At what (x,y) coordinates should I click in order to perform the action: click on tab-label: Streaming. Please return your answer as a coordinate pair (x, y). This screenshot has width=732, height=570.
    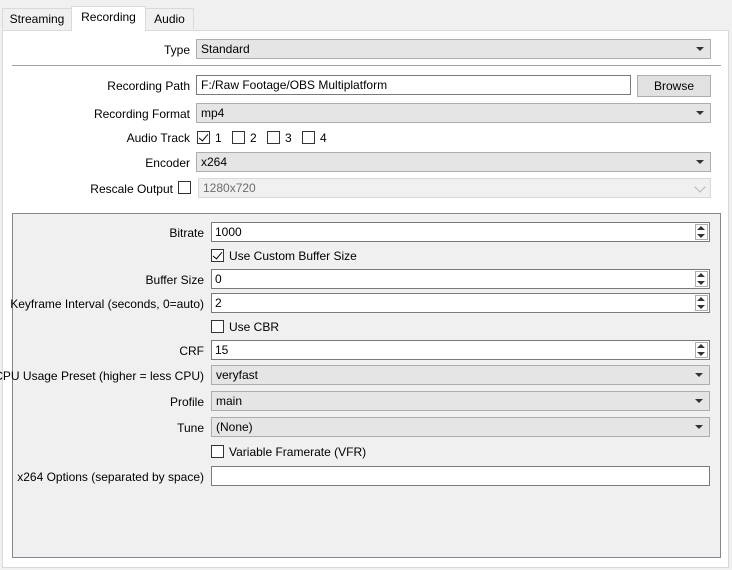
    Looking at the image, I should click on (37, 19).